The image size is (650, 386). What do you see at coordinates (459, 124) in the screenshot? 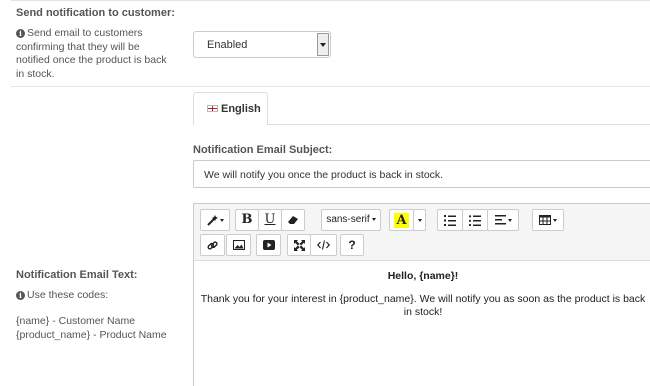
I see `tabs-underline` at bounding box center [459, 124].